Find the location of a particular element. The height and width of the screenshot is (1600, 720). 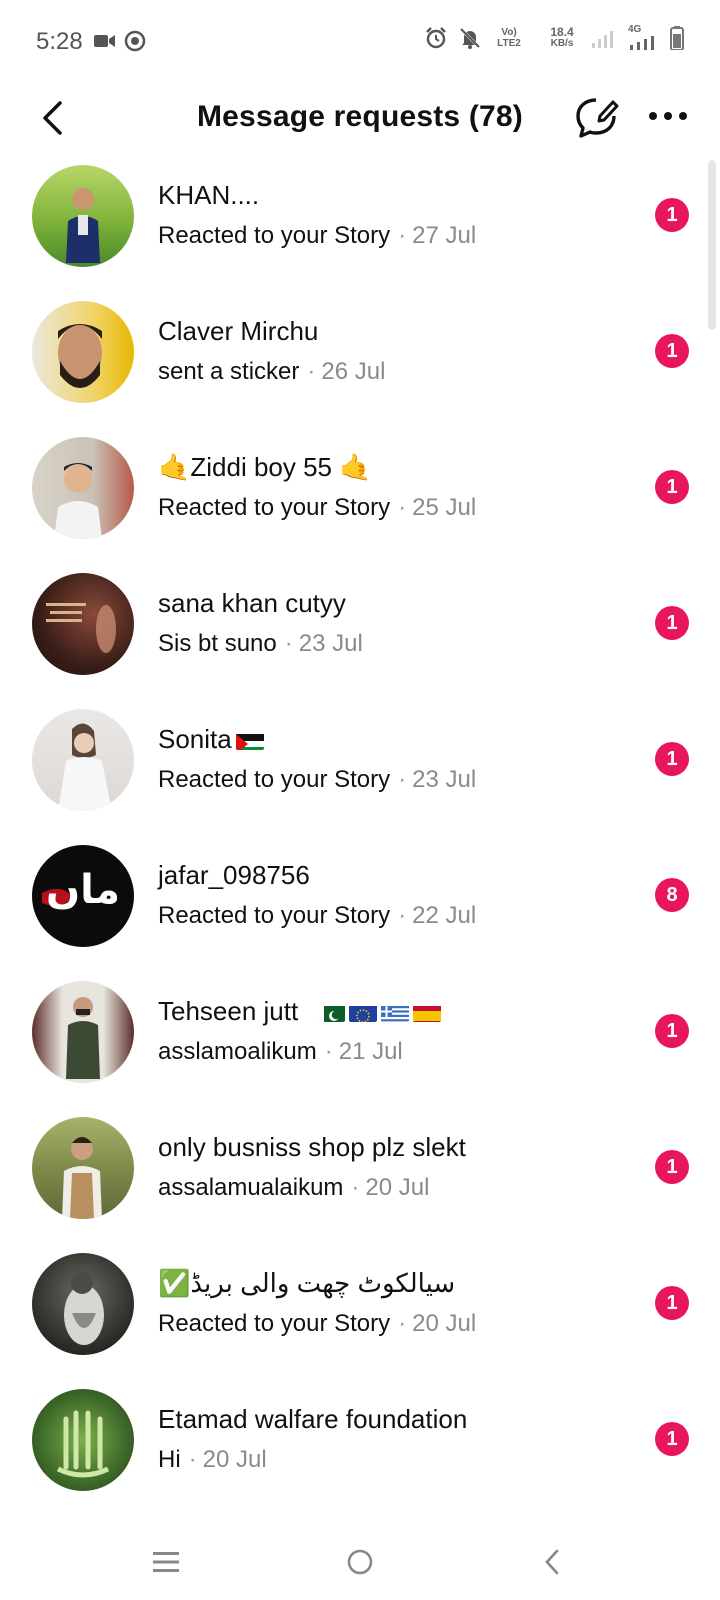

message-date: 23 Jul is located at coordinates (330, 643).